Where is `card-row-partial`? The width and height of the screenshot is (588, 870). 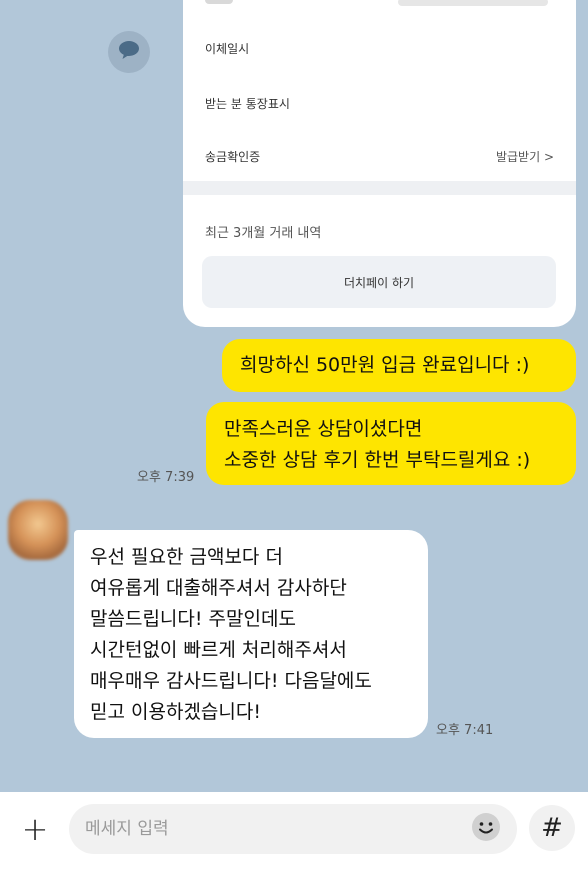 card-row-partial is located at coordinates (379, 5).